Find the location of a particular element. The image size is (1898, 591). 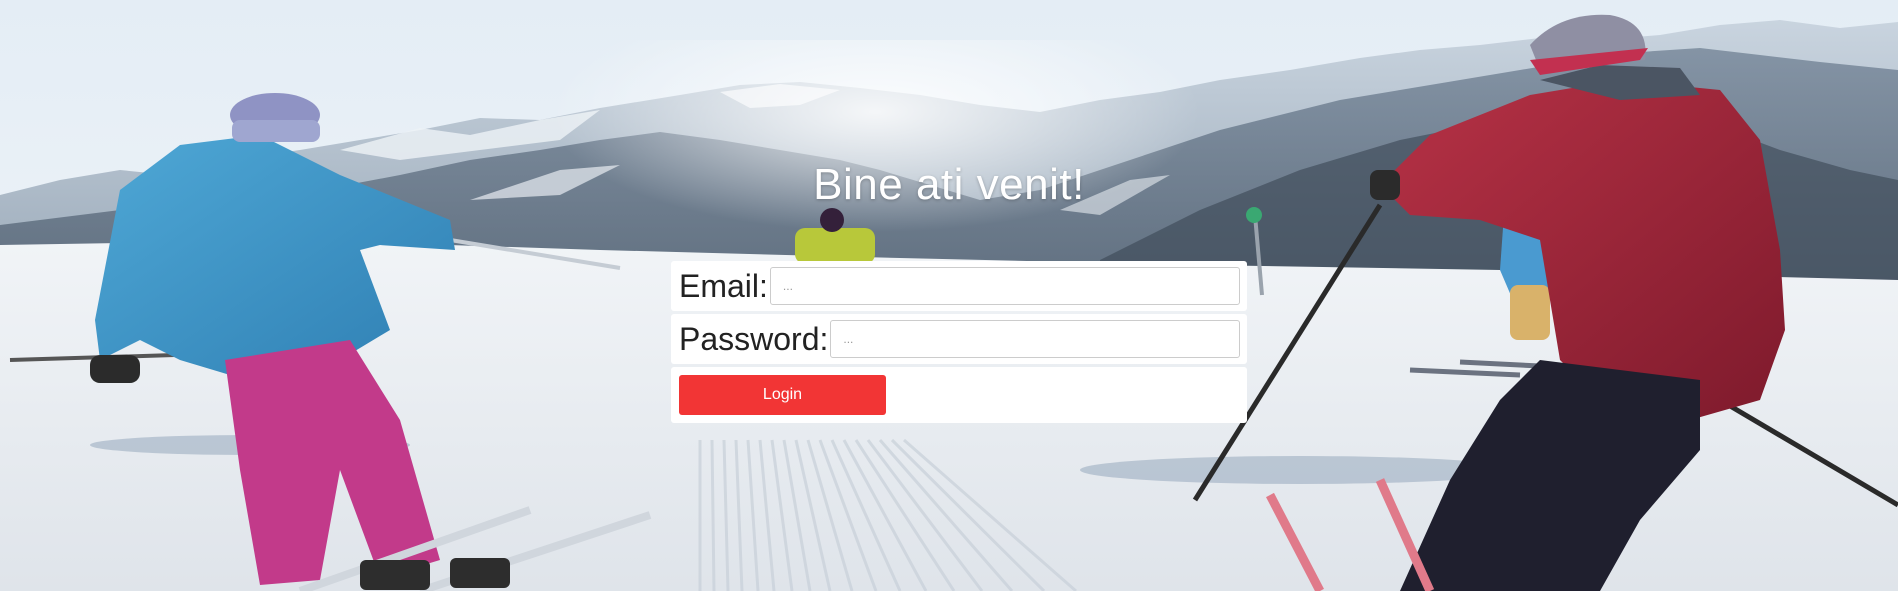

login-button: Login is located at coordinates (782, 395).